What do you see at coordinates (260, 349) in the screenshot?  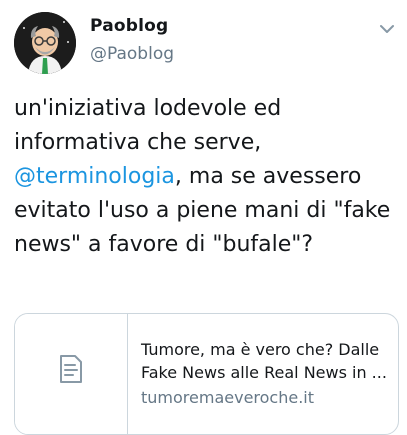 I see `link-card-title-line-1: Tumore, ma è vero che? Dalle` at bounding box center [260, 349].